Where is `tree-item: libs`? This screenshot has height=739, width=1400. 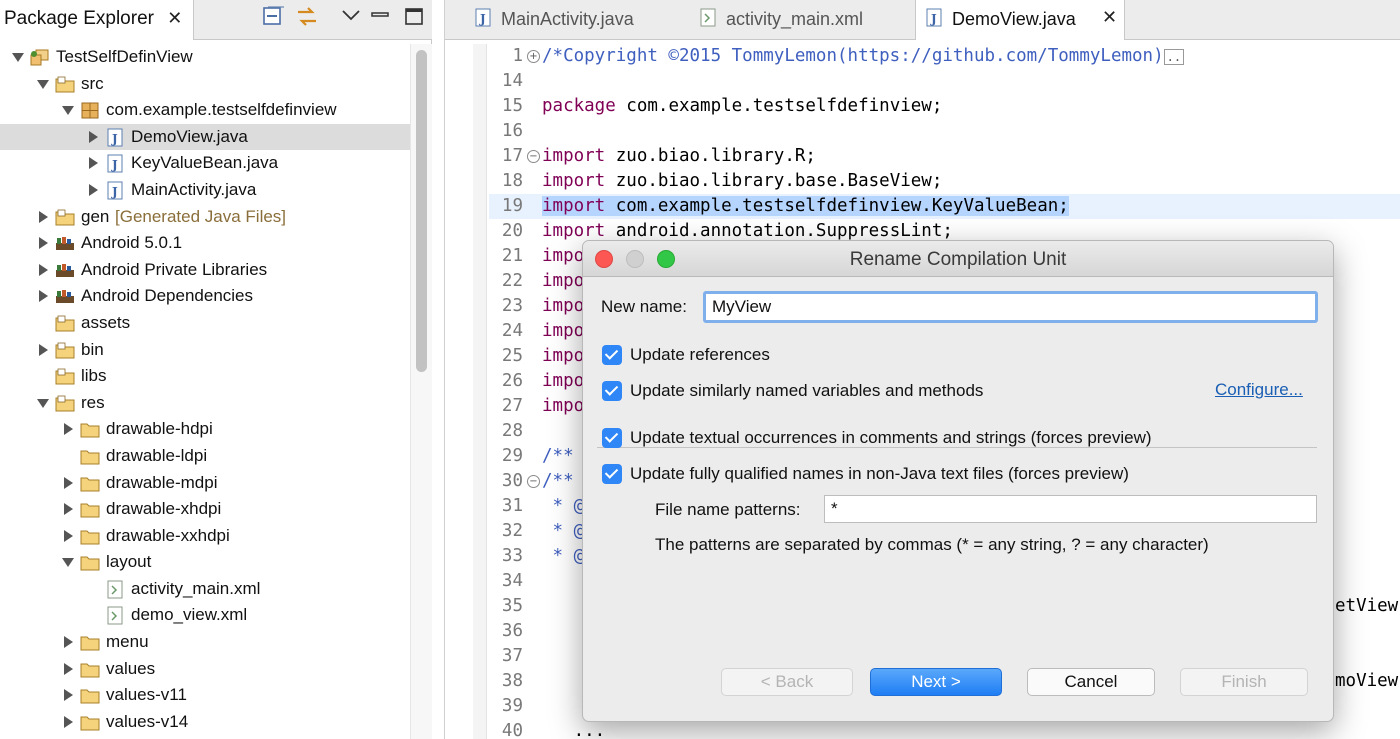 tree-item: libs is located at coordinates (205, 376).